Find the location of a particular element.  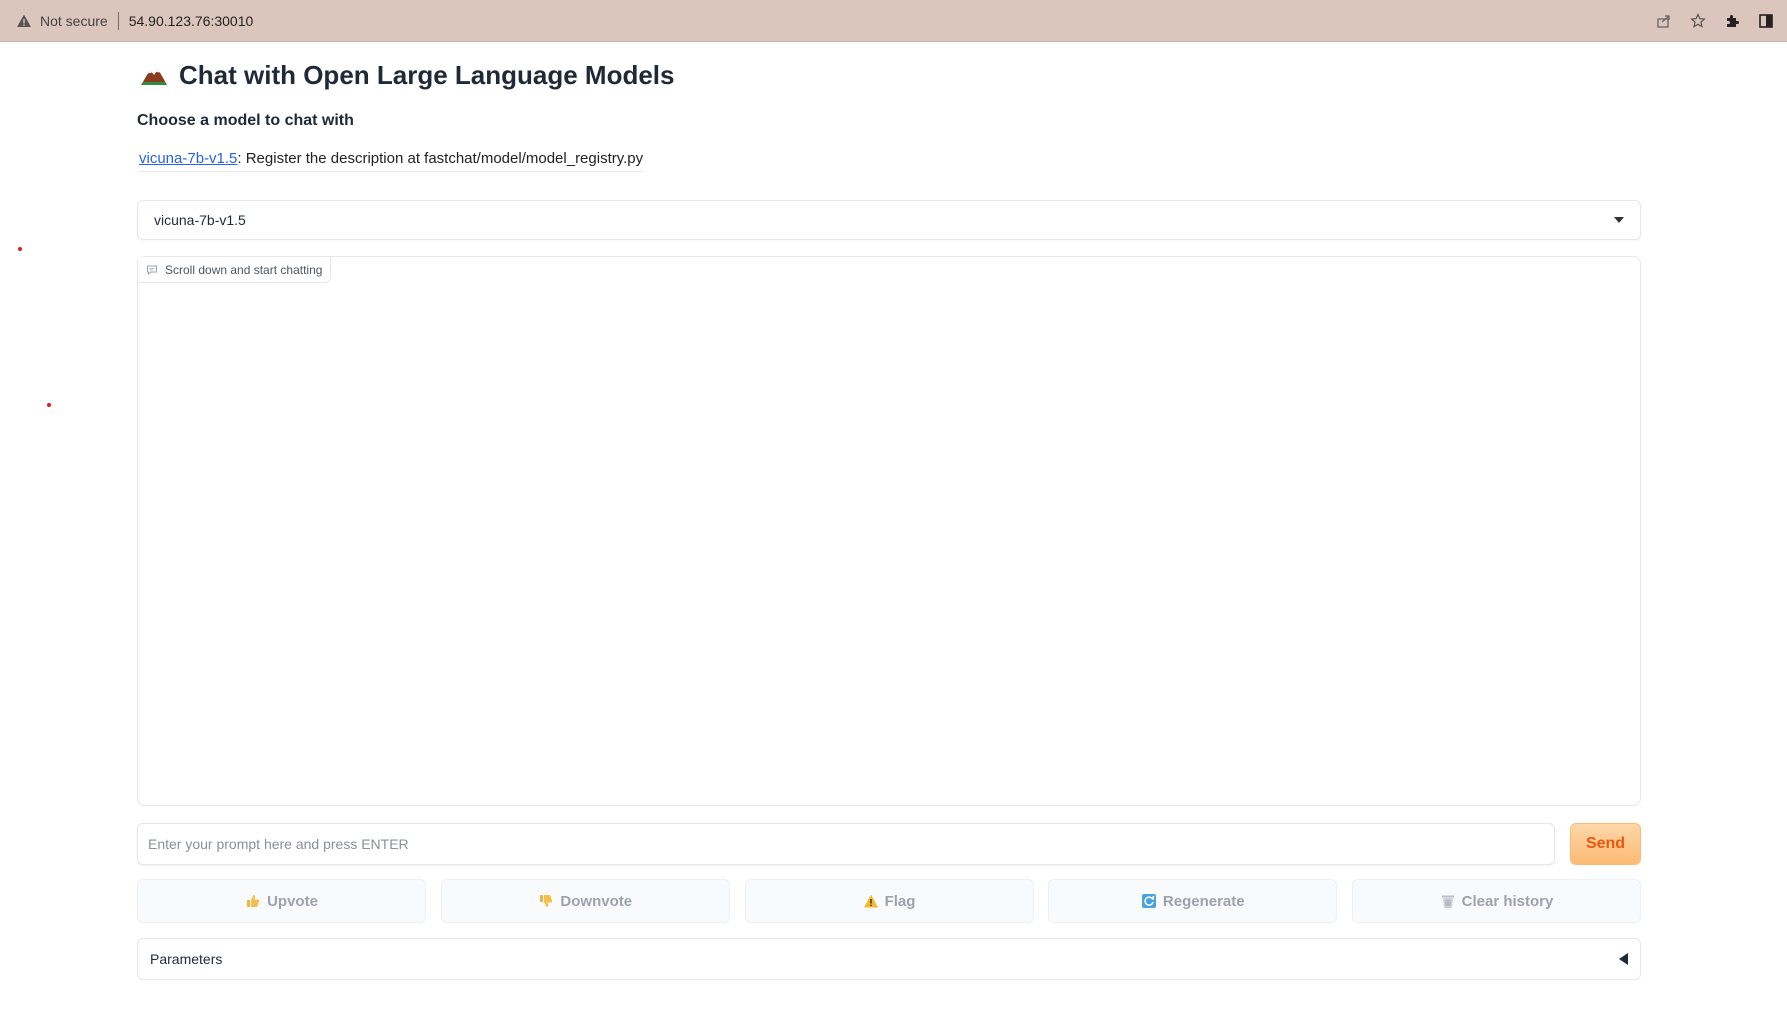

upvote-label: Upvote is located at coordinates (292, 901).